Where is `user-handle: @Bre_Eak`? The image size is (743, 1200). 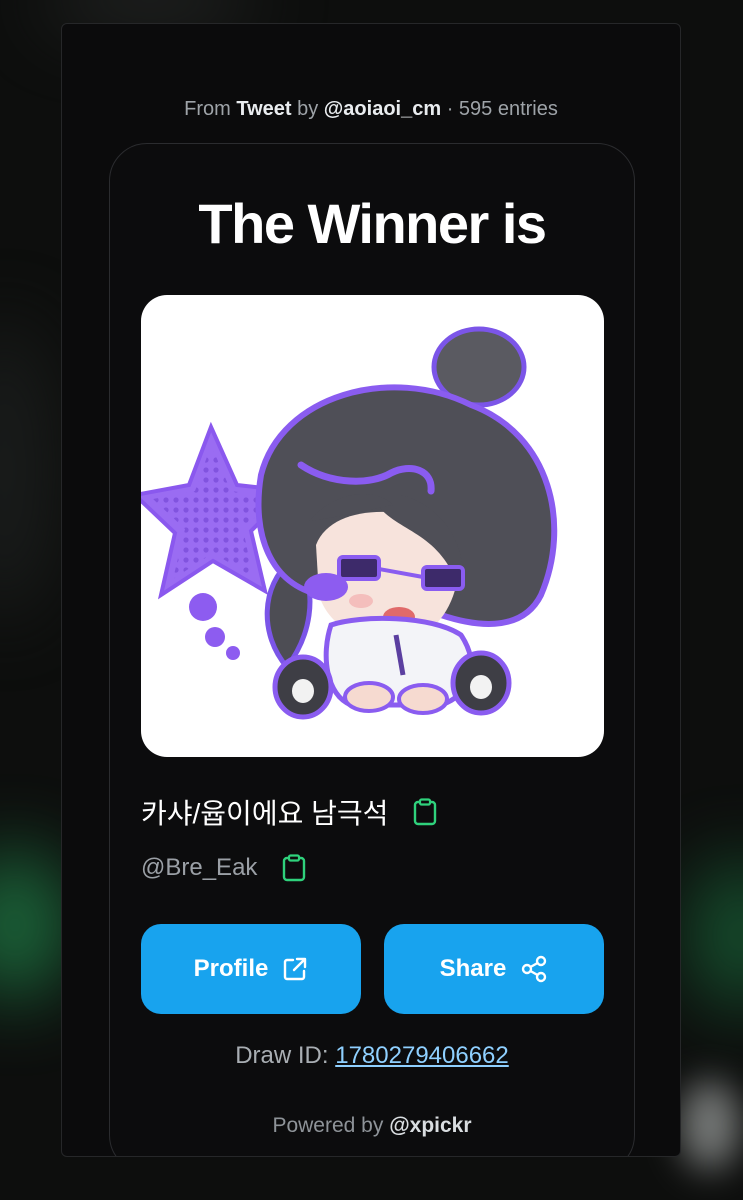
user-handle: @Bre_Eak is located at coordinates (199, 867).